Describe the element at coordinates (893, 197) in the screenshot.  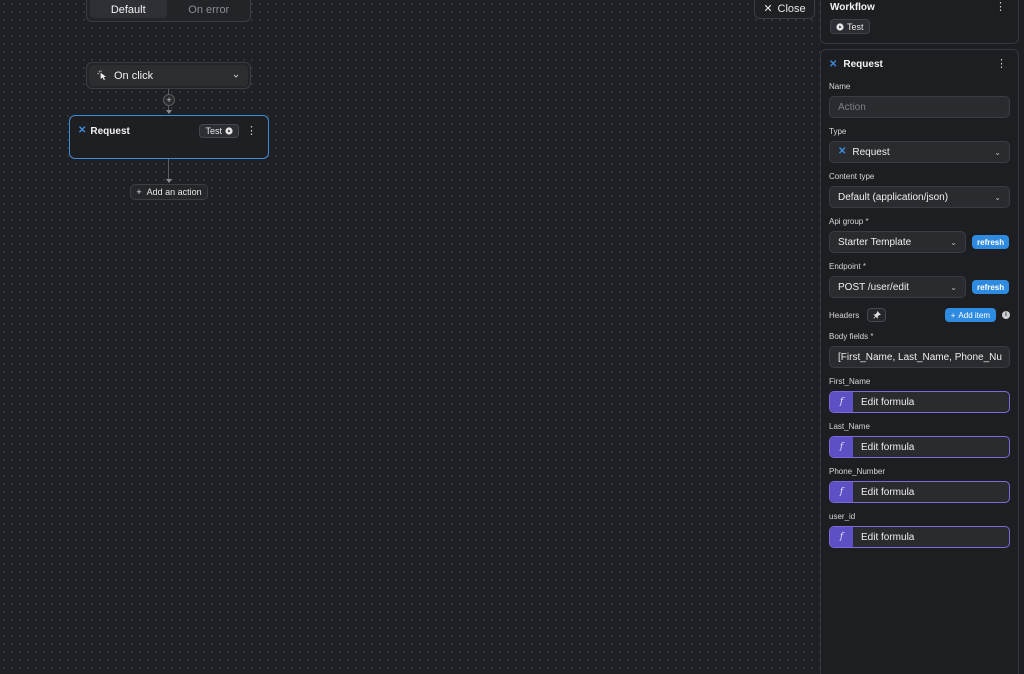
I see `content-type-value: Default (application/json)` at that location.